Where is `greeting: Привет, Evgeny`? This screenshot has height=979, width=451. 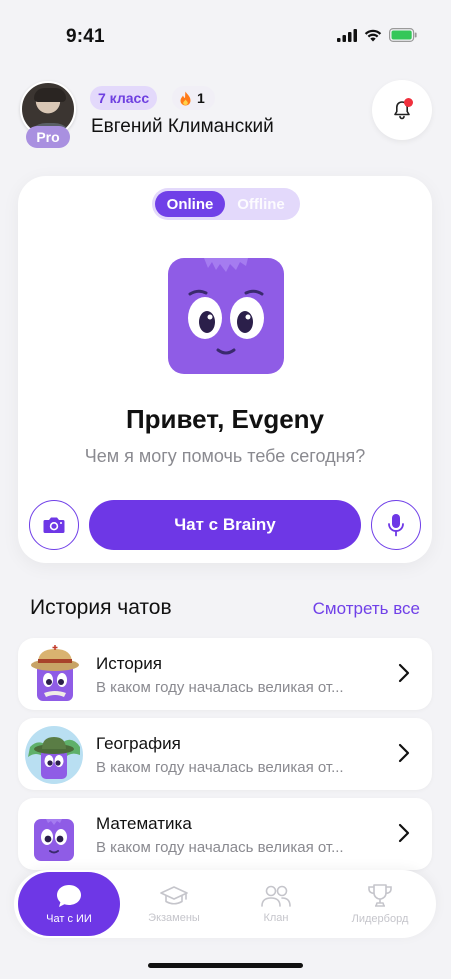 greeting: Привет, Evgeny is located at coordinates (225, 419).